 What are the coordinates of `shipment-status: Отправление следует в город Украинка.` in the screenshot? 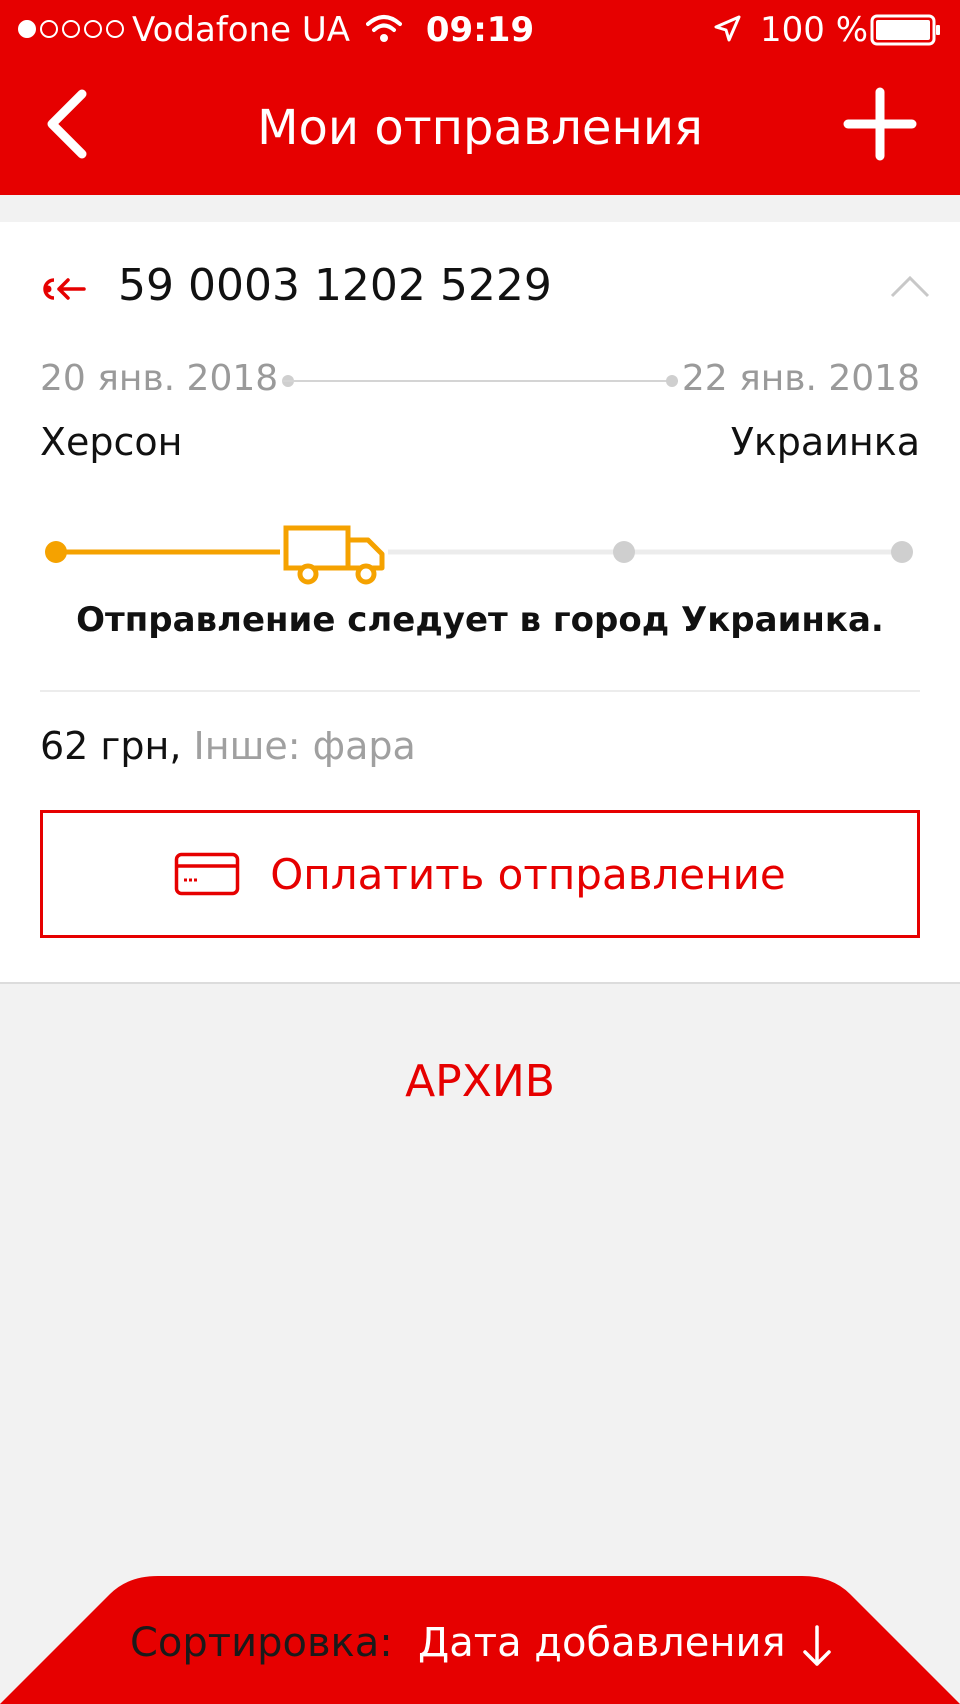 It's located at (480, 620).